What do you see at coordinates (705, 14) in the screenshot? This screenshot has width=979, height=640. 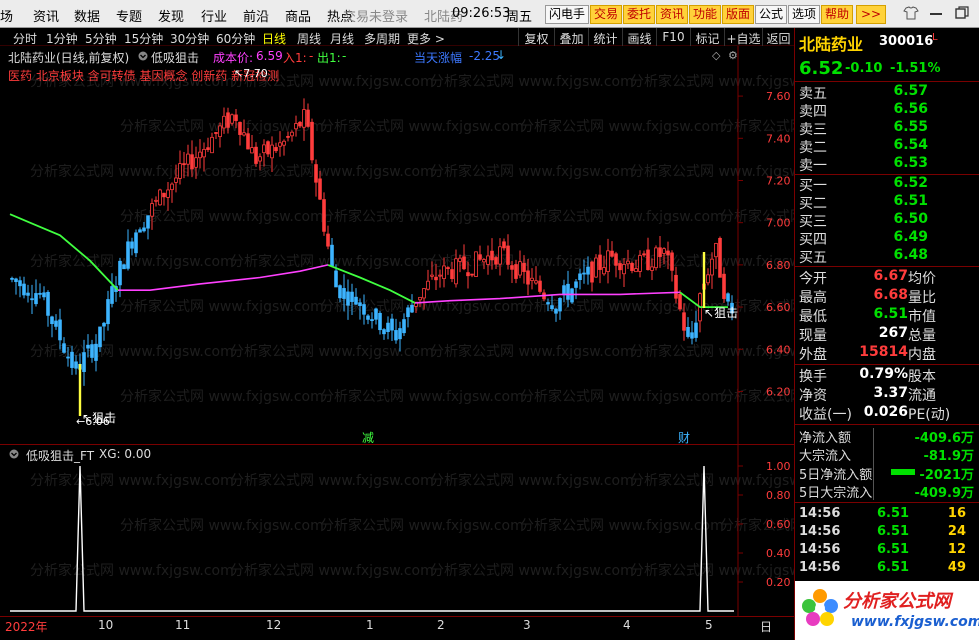 I see `function-button: 功能` at bounding box center [705, 14].